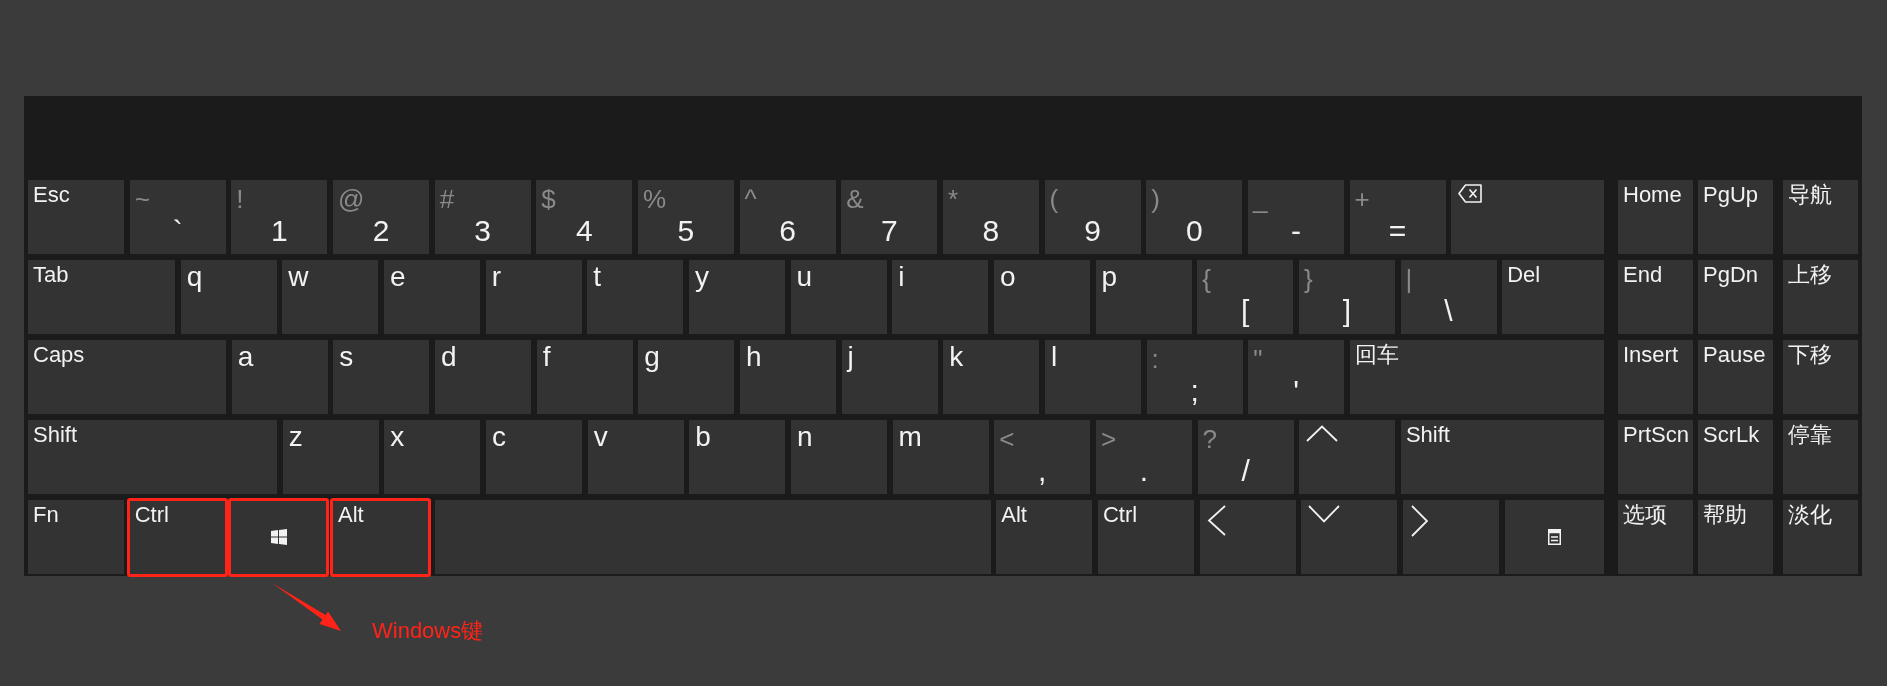 The image size is (1887, 686). Describe the element at coordinates (1448, 297) in the screenshot. I see `key: | \` at that location.